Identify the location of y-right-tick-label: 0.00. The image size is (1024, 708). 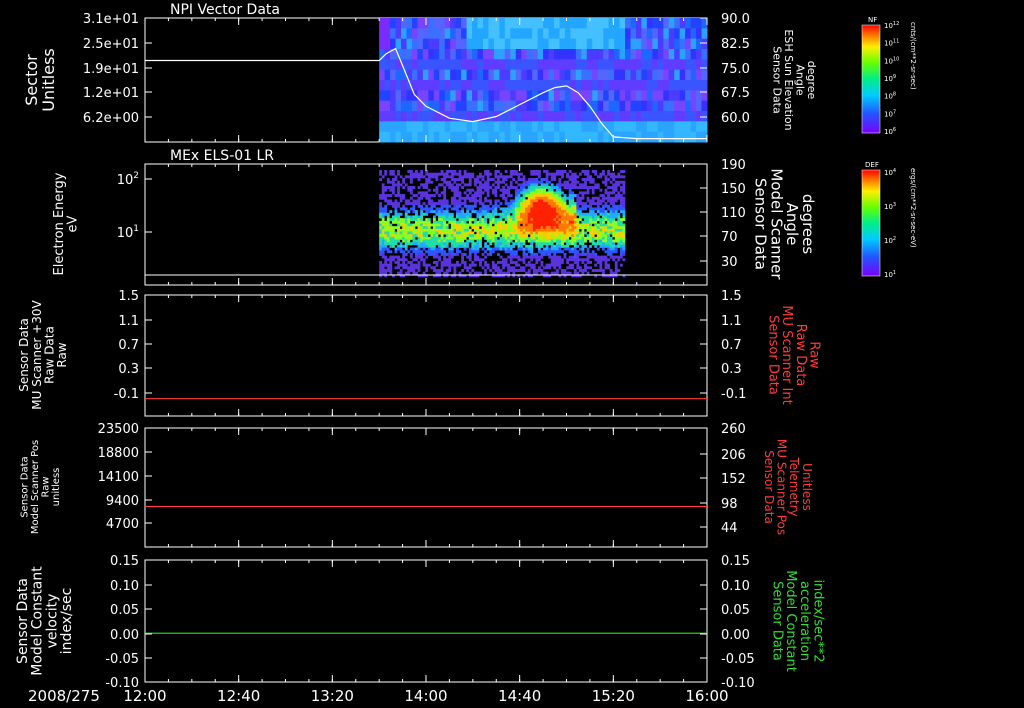
(735, 635).